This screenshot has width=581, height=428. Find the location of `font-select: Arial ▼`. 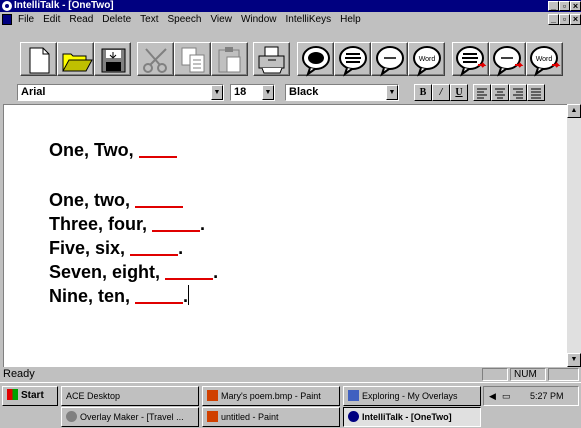

font-select: Arial ▼ is located at coordinates (120, 92).